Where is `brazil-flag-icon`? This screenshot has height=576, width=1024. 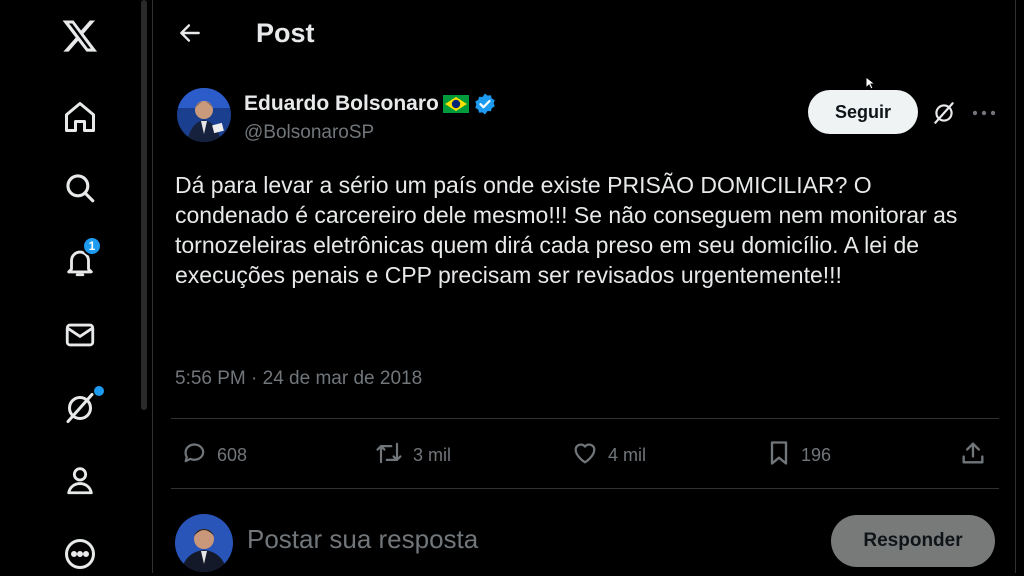 brazil-flag-icon is located at coordinates (455, 104).